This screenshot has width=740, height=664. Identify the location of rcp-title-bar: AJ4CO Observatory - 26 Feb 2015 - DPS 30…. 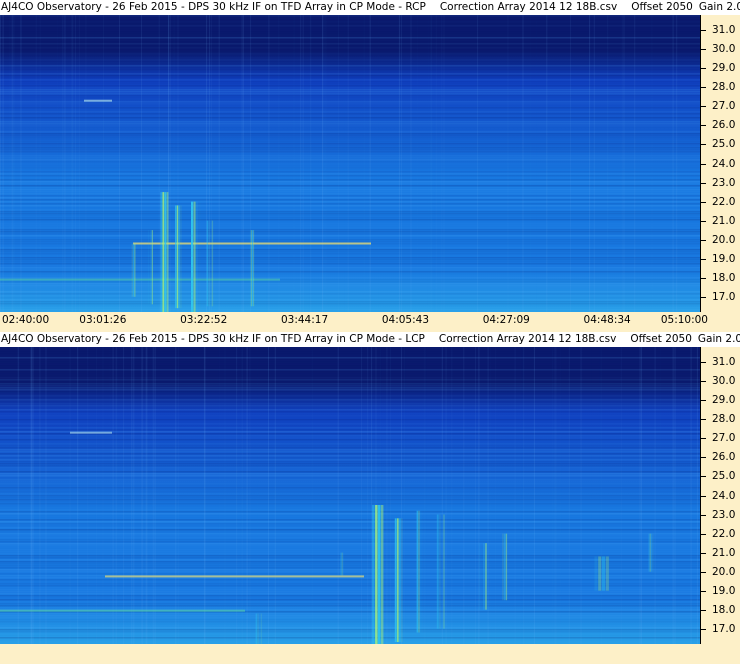
(370, 7).